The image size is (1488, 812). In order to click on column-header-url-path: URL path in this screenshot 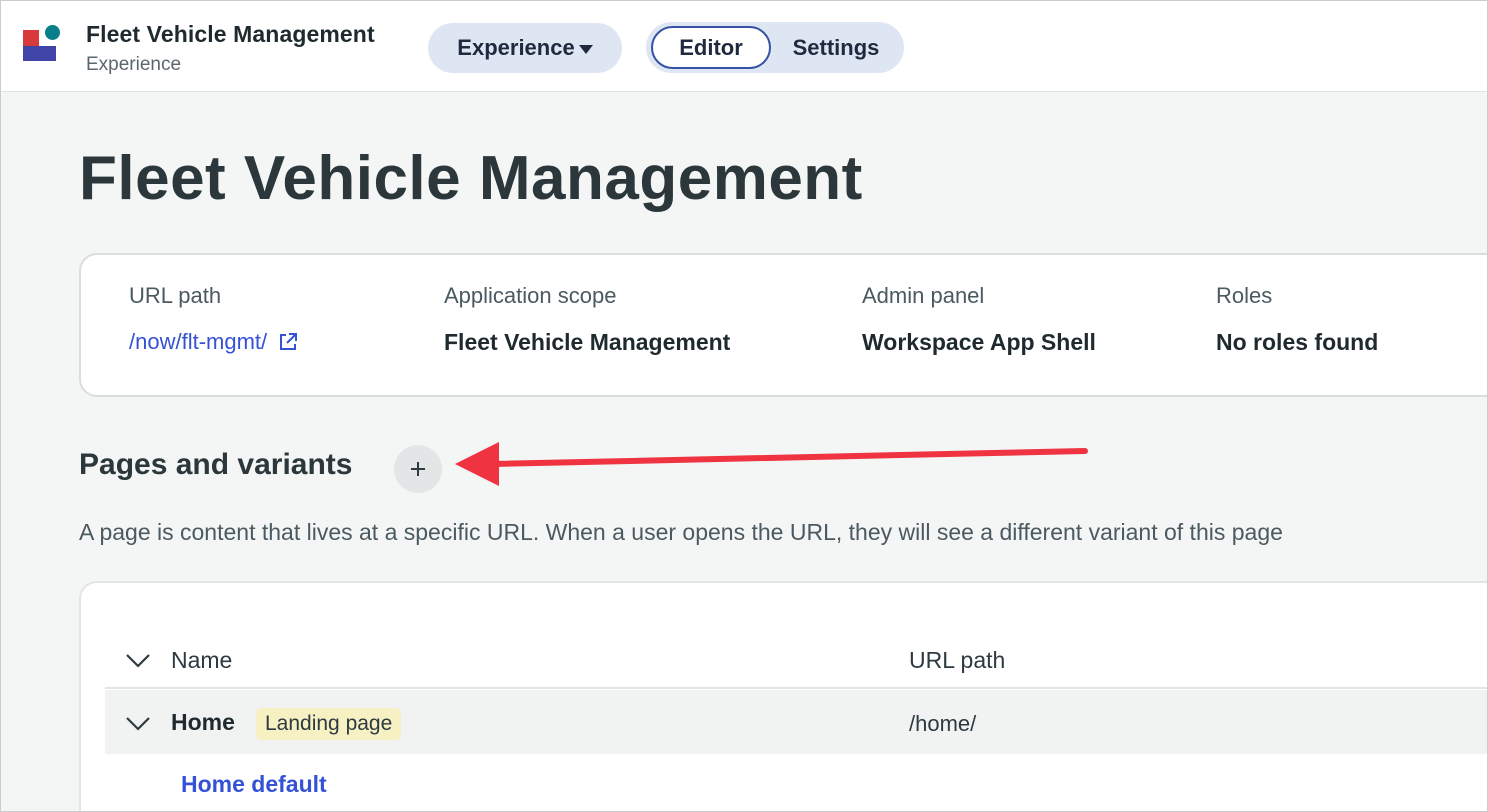, I will do `click(957, 660)`.